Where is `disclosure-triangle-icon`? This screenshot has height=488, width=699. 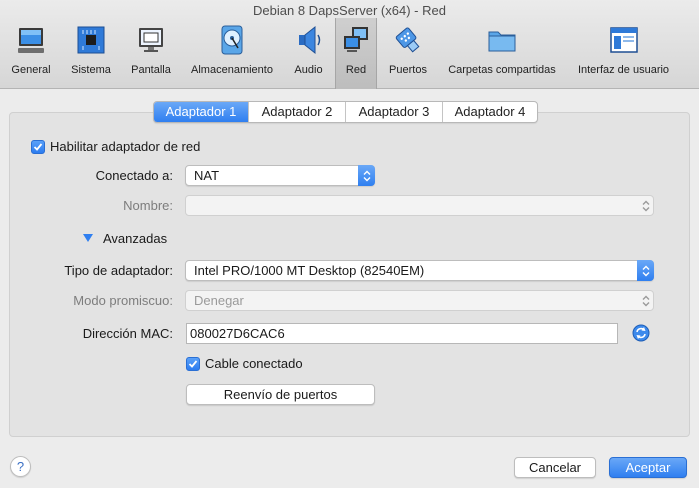 disclosure-triangle-icon is located at coordinates (88, 238).